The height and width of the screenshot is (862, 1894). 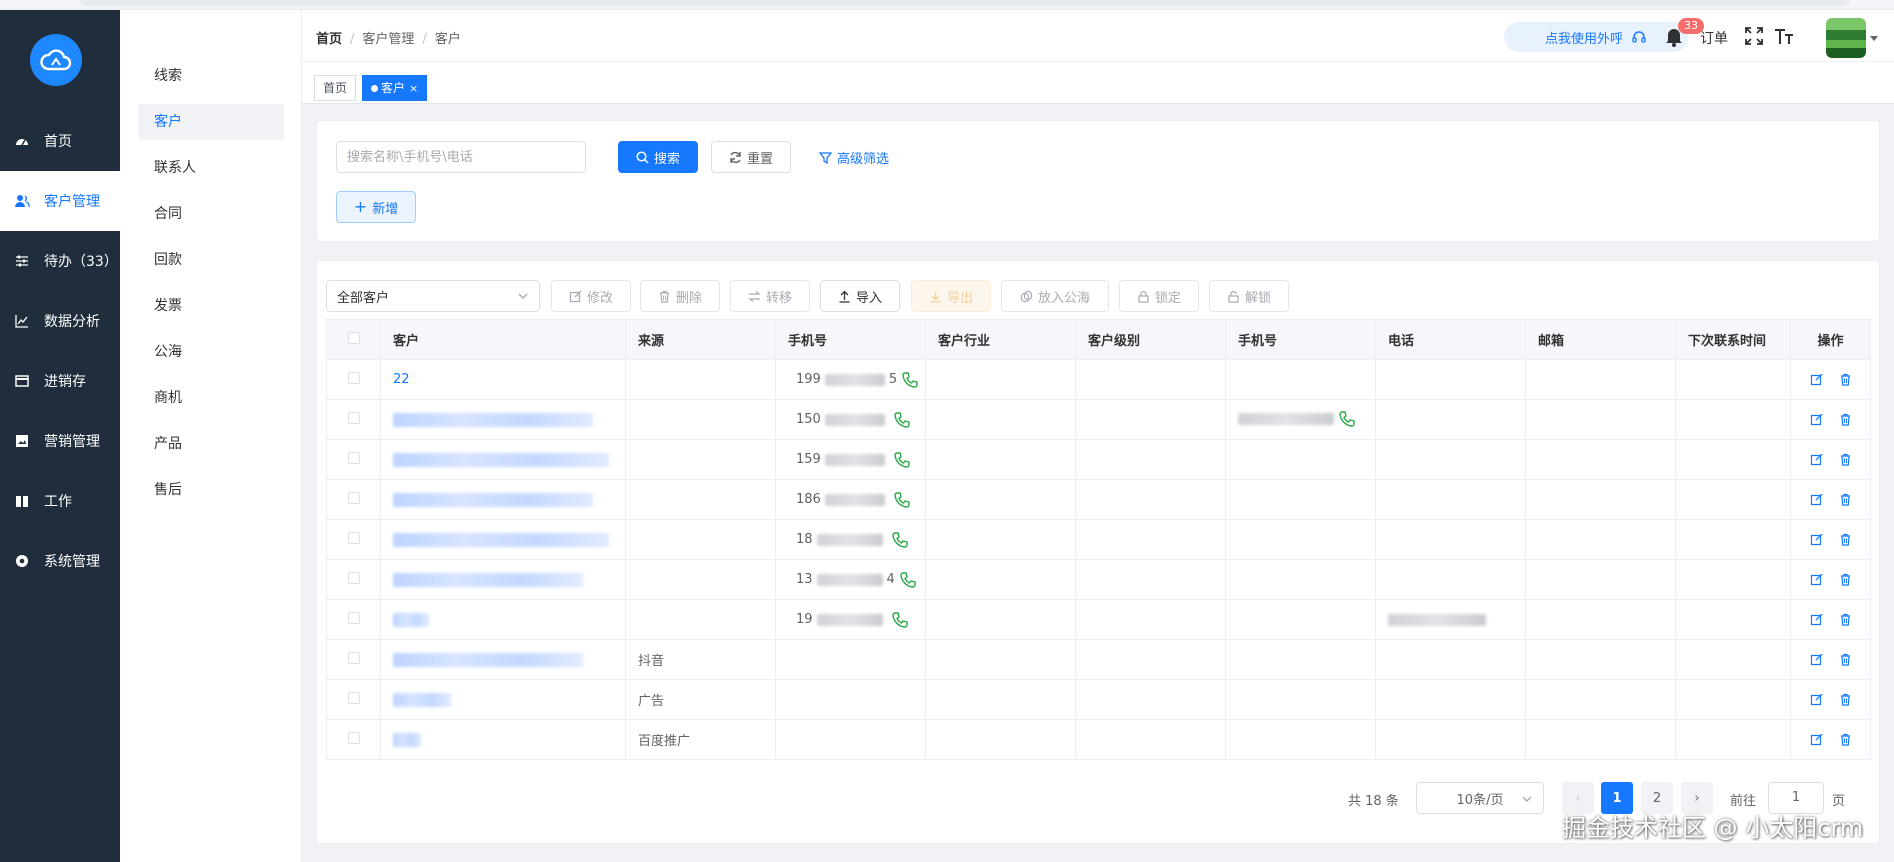 What do you see at coordinates (1714, 38) in the screenshot?
I see `order-link: 订单` at bounding box center [1714, 38].